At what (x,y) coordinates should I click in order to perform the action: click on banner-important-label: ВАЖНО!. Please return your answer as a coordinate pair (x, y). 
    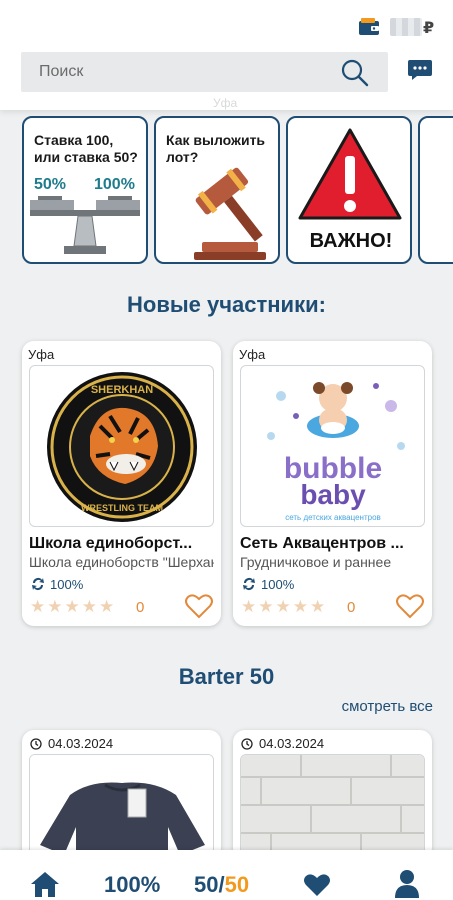
    Looking at the image, I should click on (351, 241).